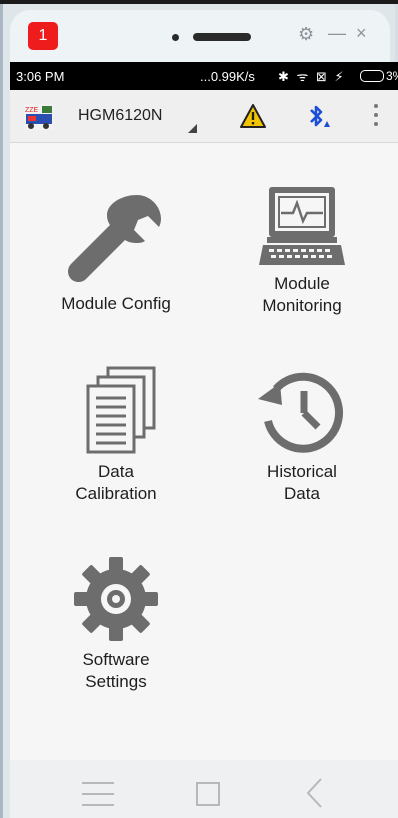  What do you see at coordinates (120, 116) in the screenshot?
I see `device-selector: HGM6120N` at bounding box center [120, 116].